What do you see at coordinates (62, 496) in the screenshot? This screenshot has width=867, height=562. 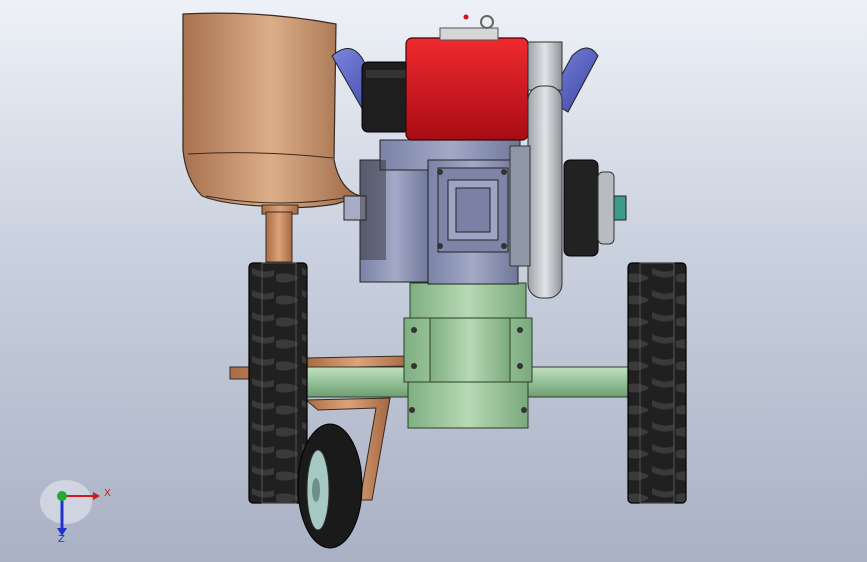 I see `y-axis-dot` at bounding box center [62, 496].